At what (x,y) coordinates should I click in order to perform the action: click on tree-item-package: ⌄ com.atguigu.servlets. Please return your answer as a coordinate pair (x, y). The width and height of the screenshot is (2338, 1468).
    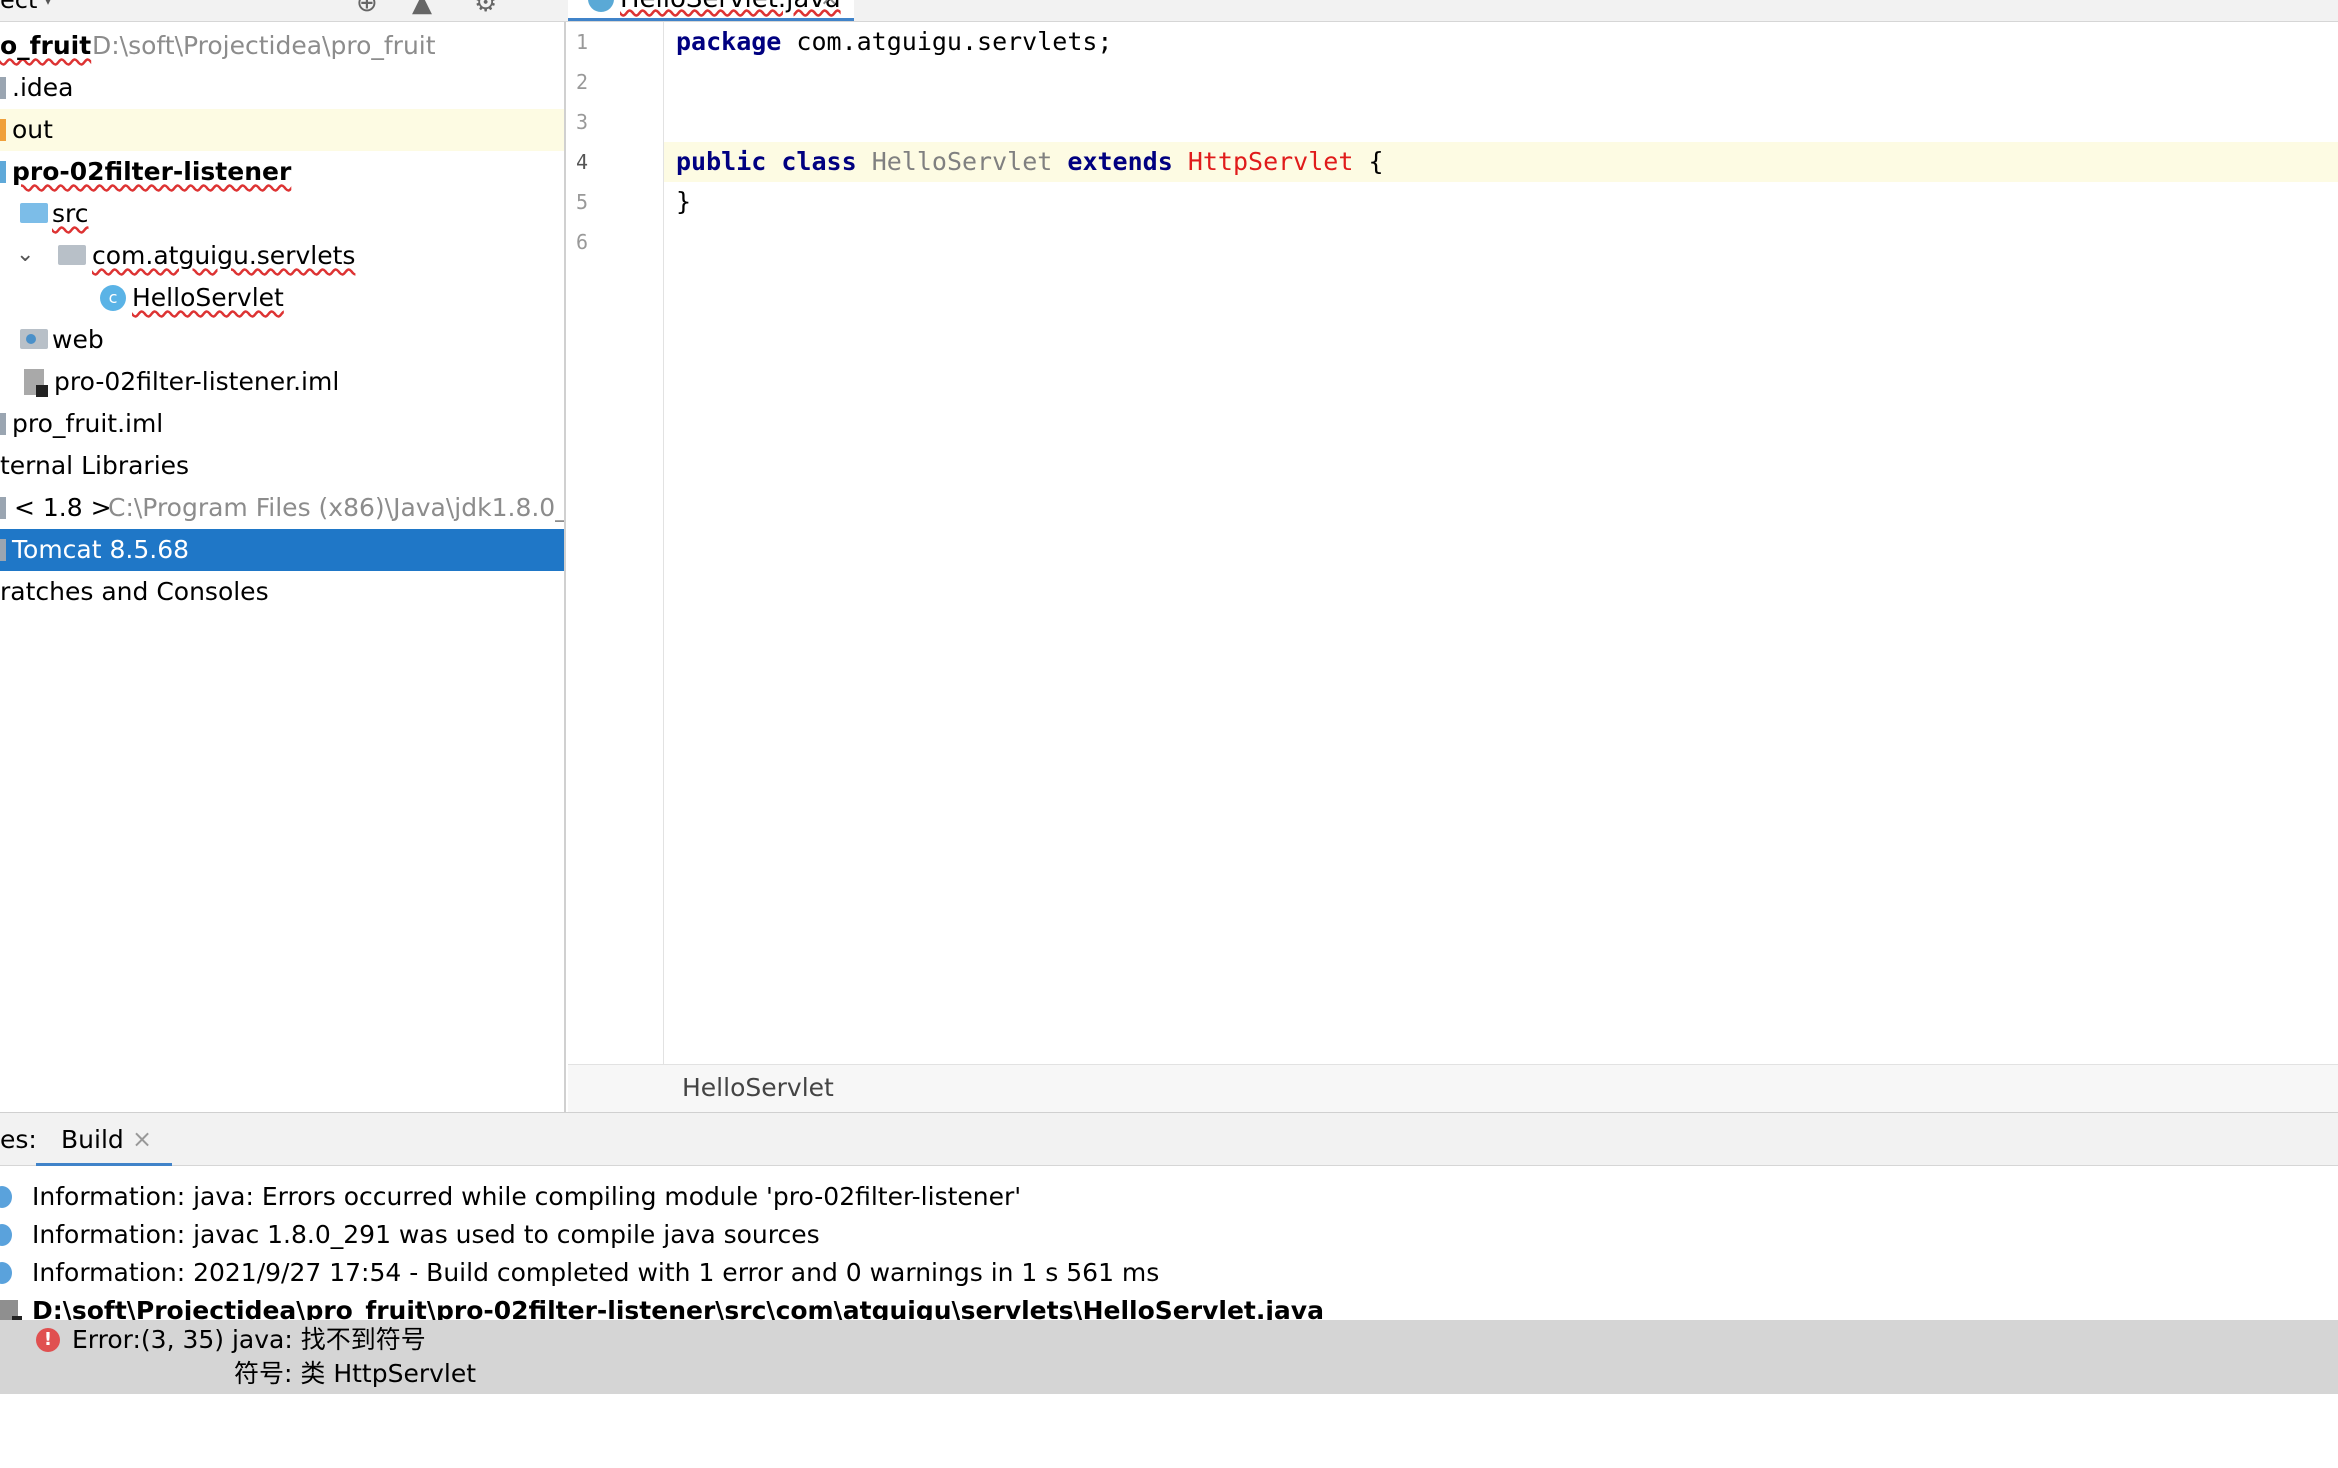
    Looking at the image, I should click on (282, 255).